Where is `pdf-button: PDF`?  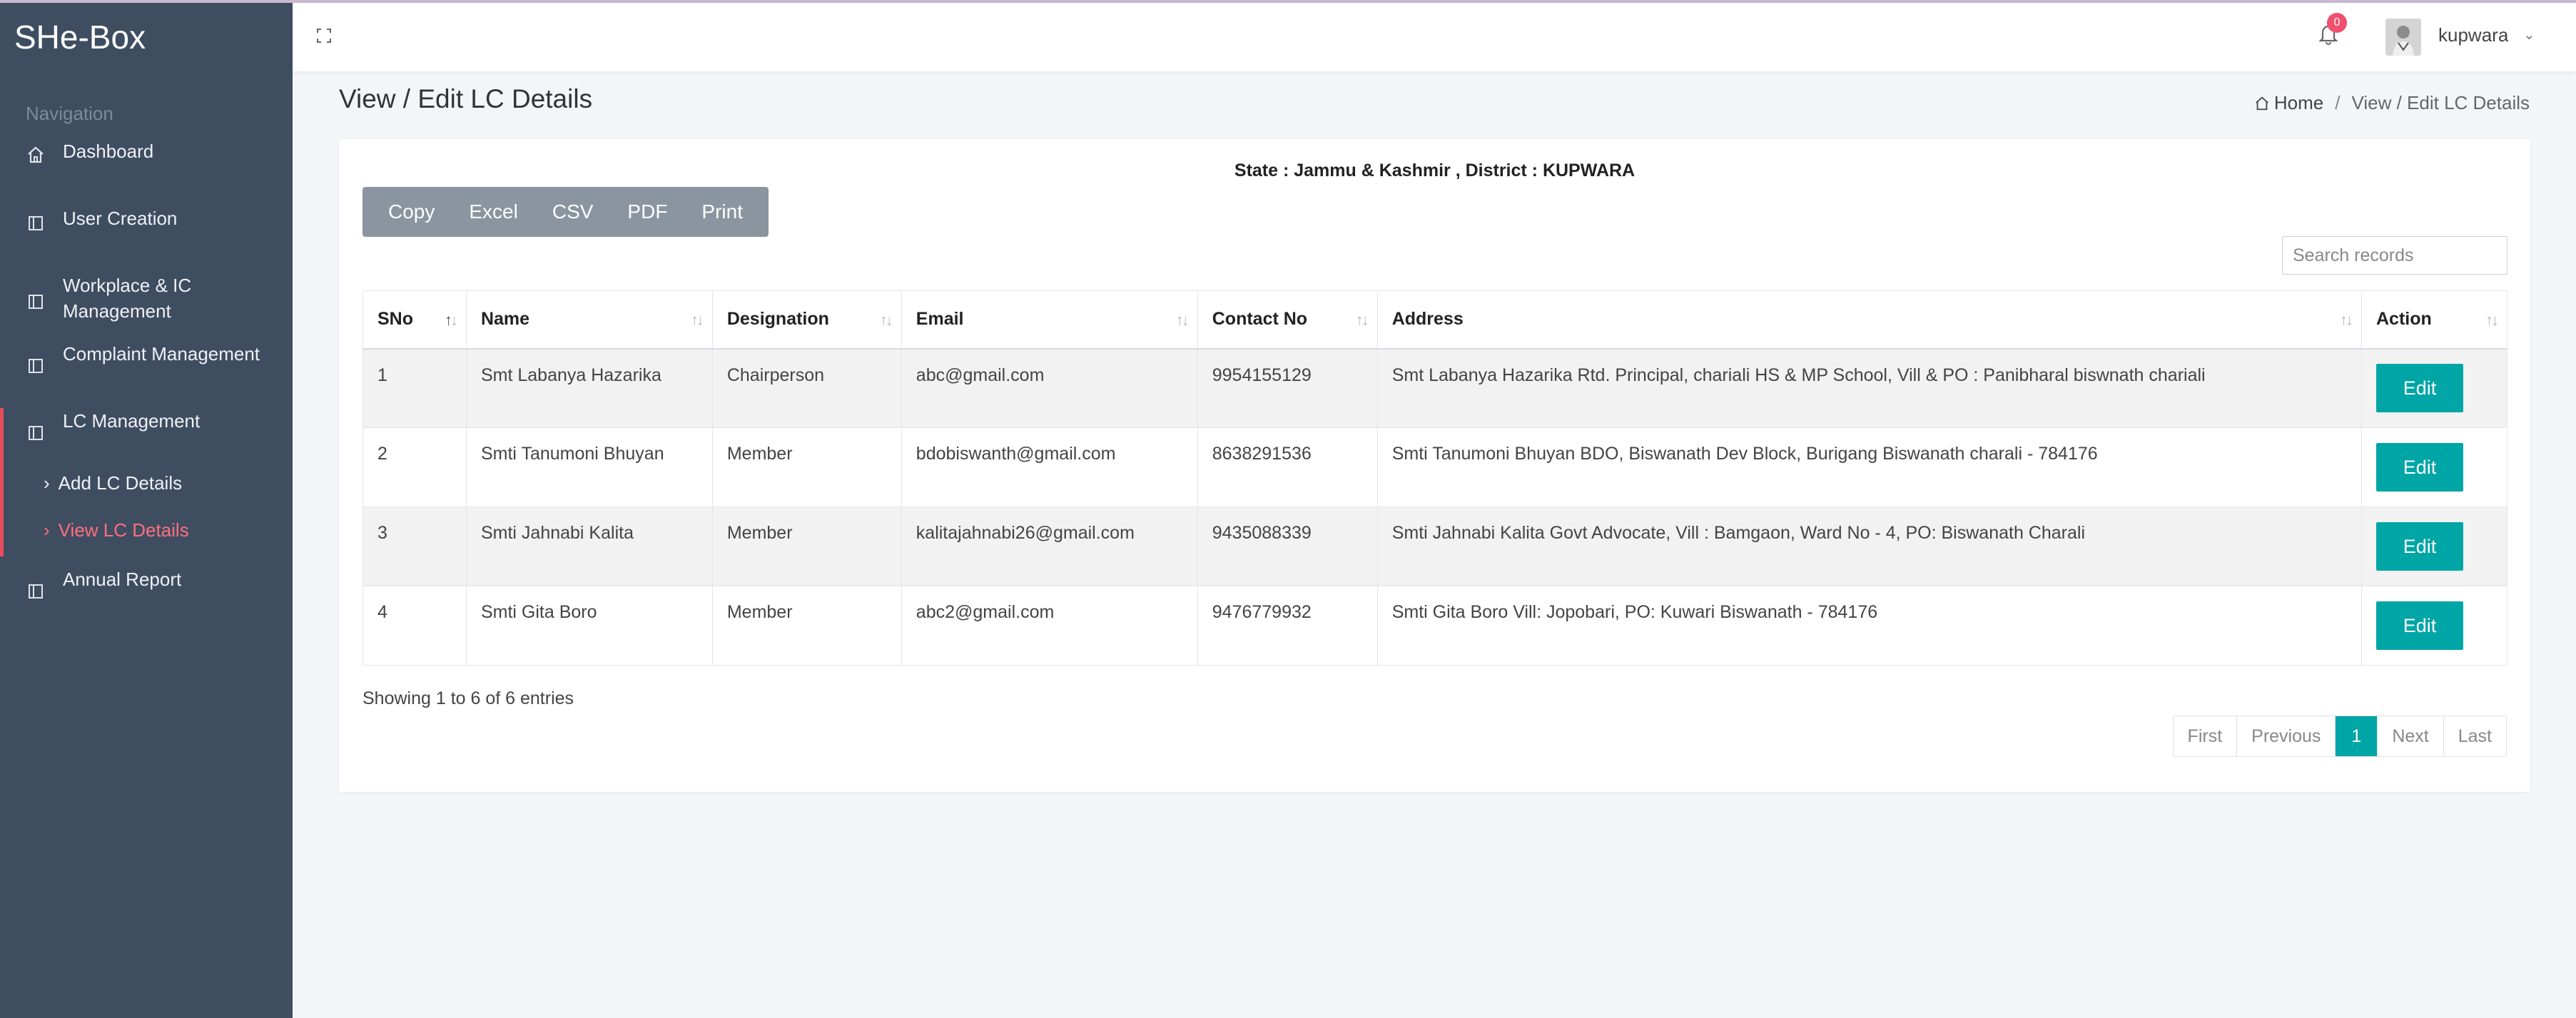
pdf-button: PDF is located at coordinates (647, 212).